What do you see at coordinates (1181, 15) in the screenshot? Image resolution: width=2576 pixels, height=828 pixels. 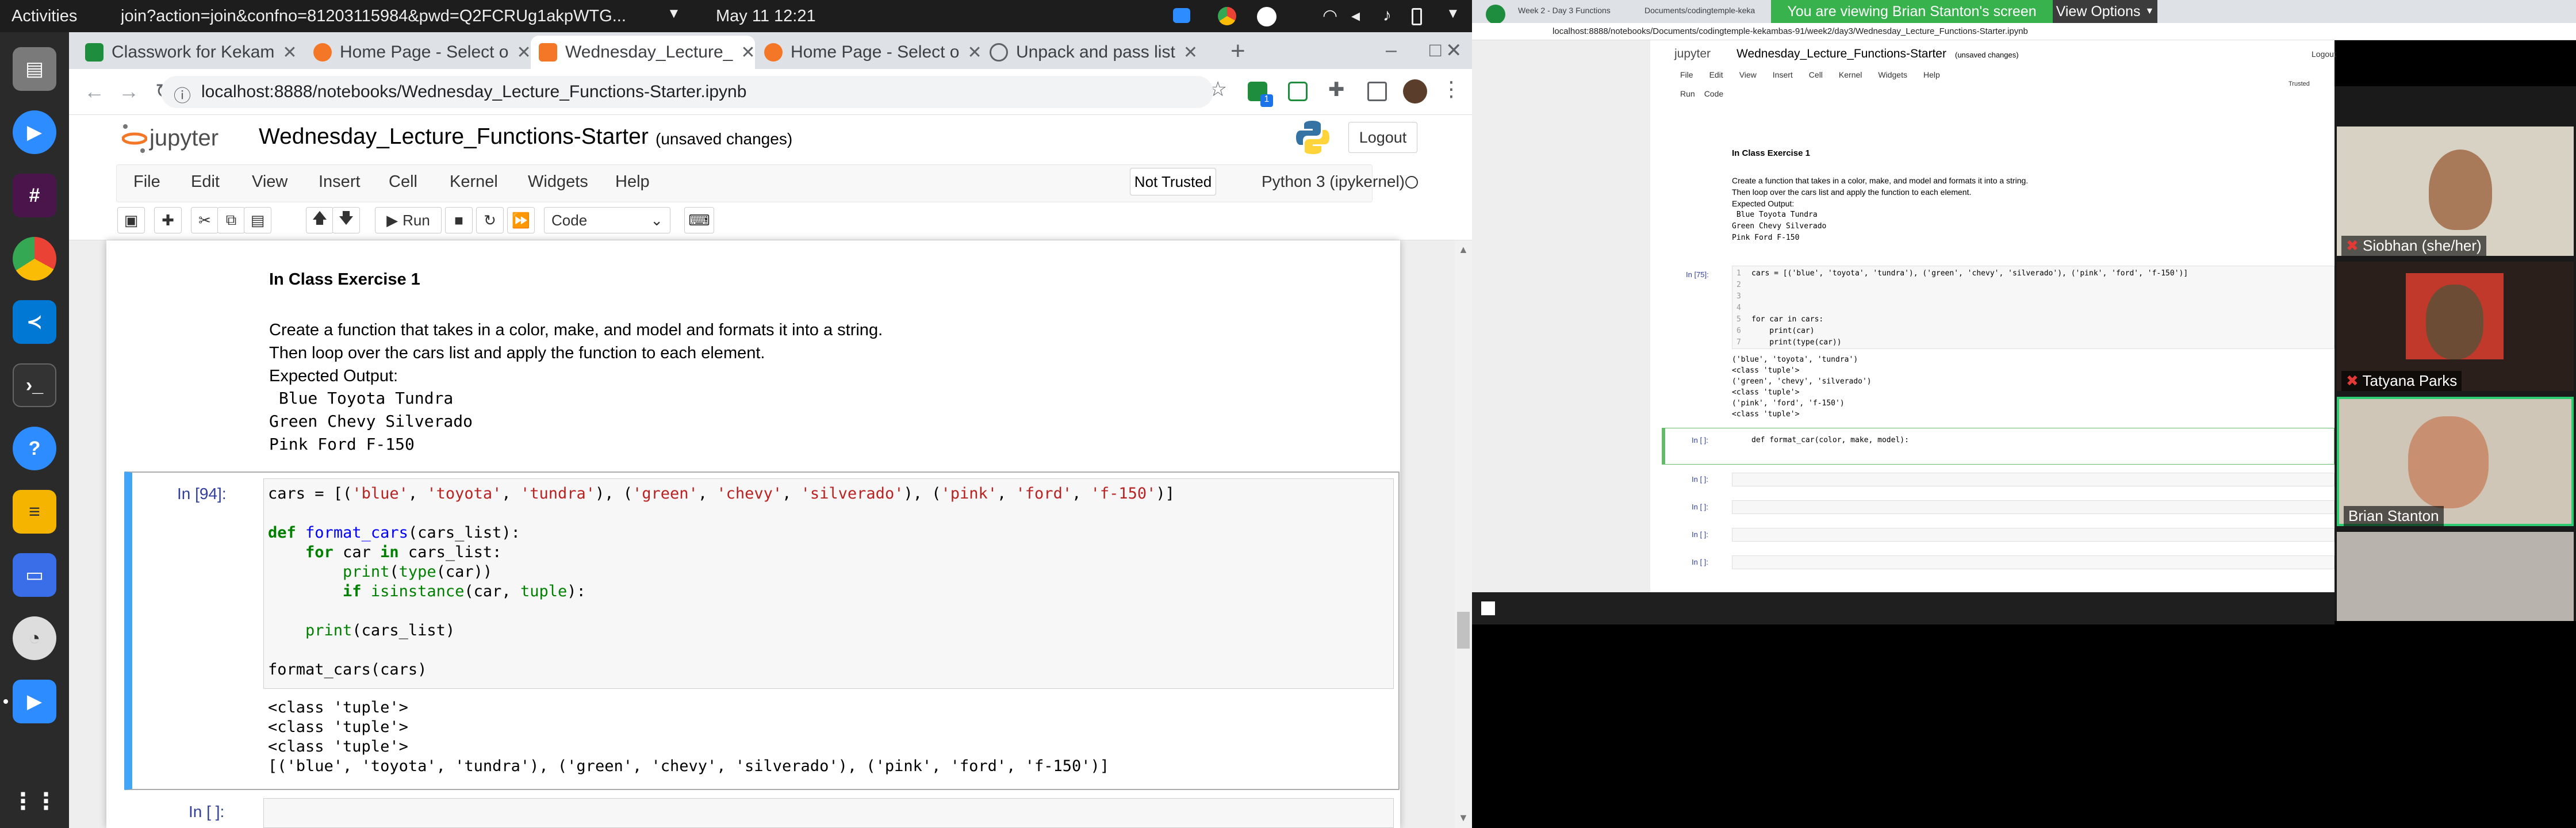 I see `zoom-tray-icon` at bounding box center [1181, 15].